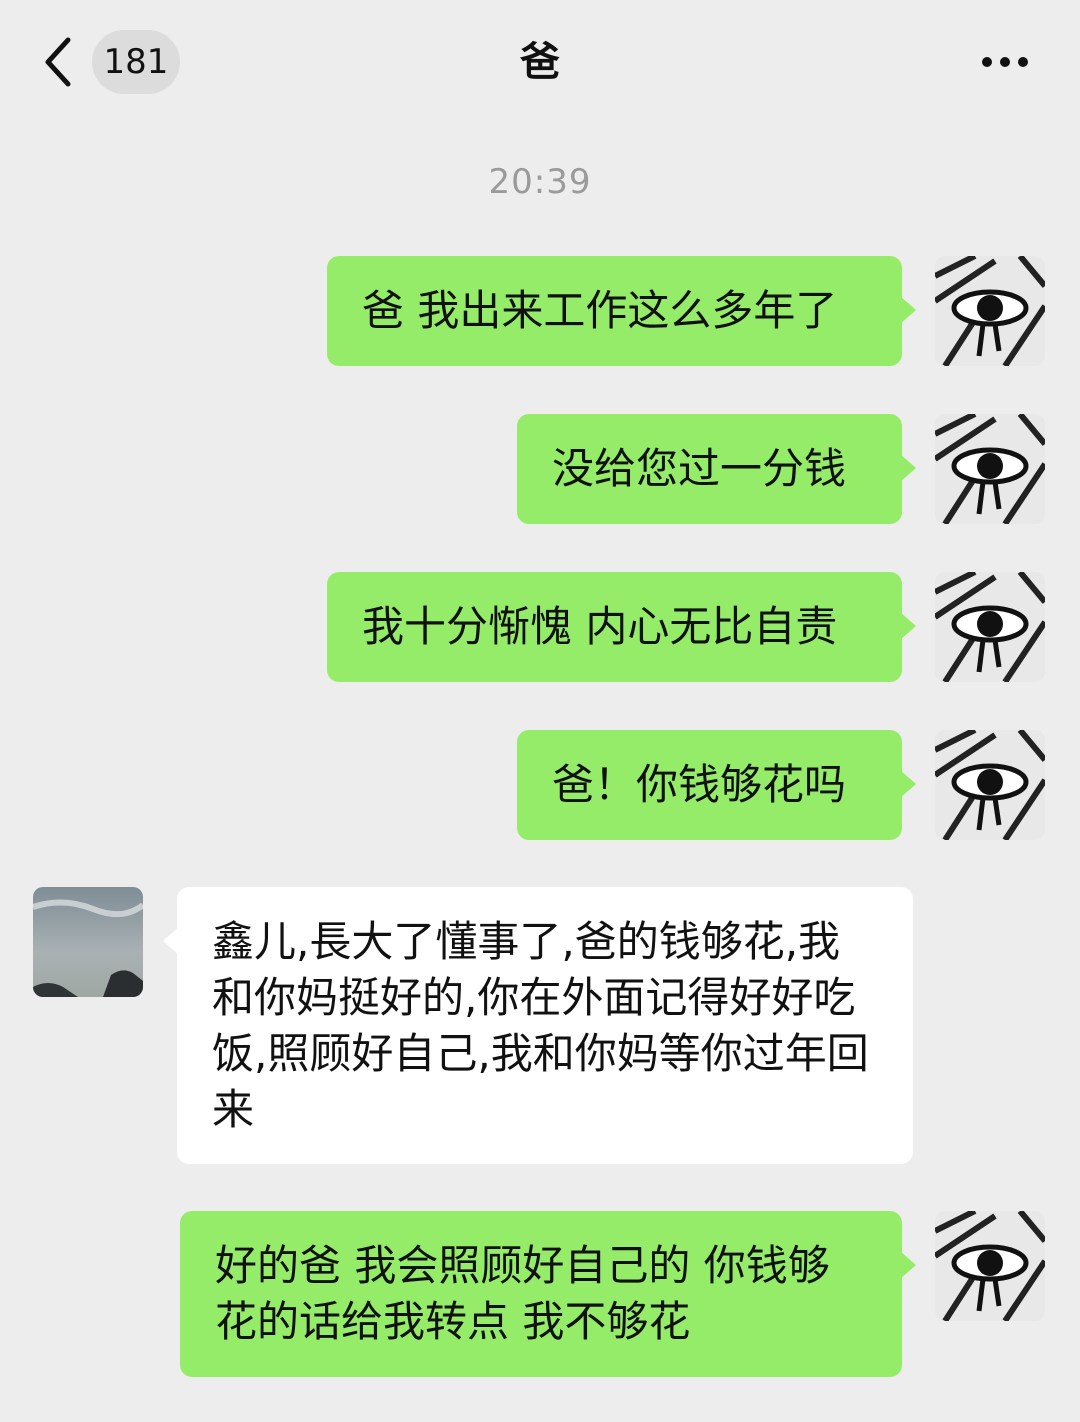 This screenshot has width=1080, height=1422. What do you see at coordinates (548, 1294) in the screenshot?
I see `message-bubble: 好的爸 我会照顾好自己的 你钱够花的话给我转点 我不够花` at bounding box center [548, 1294].